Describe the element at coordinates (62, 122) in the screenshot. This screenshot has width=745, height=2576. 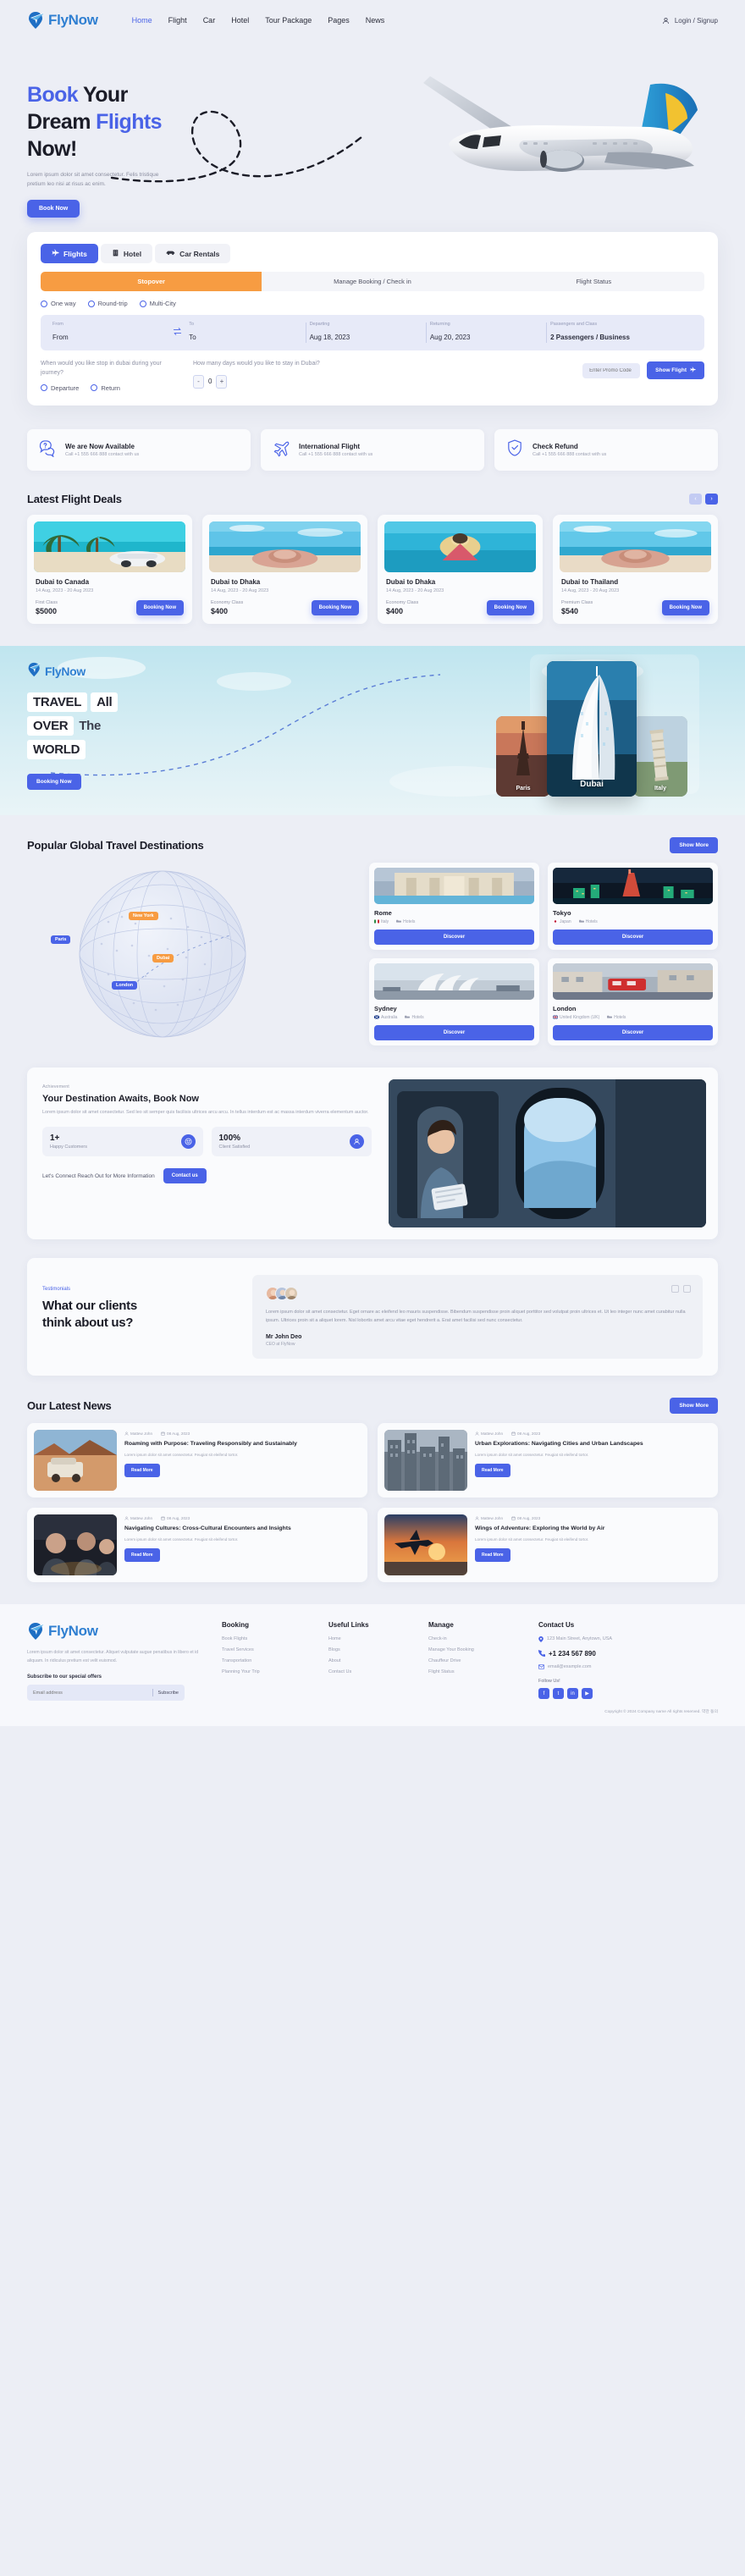
I see `hero-title-part3: Dream` at that location.